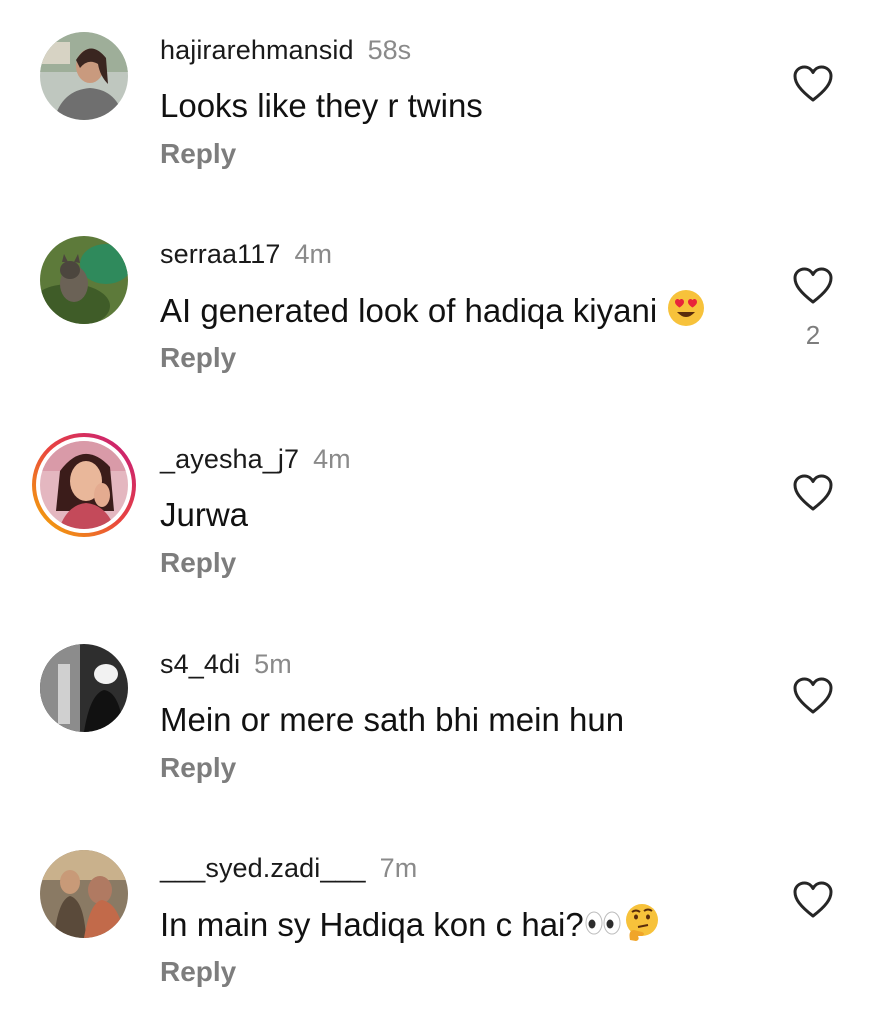  I want to click on username: hajirarehmansid, so click(257, 50).